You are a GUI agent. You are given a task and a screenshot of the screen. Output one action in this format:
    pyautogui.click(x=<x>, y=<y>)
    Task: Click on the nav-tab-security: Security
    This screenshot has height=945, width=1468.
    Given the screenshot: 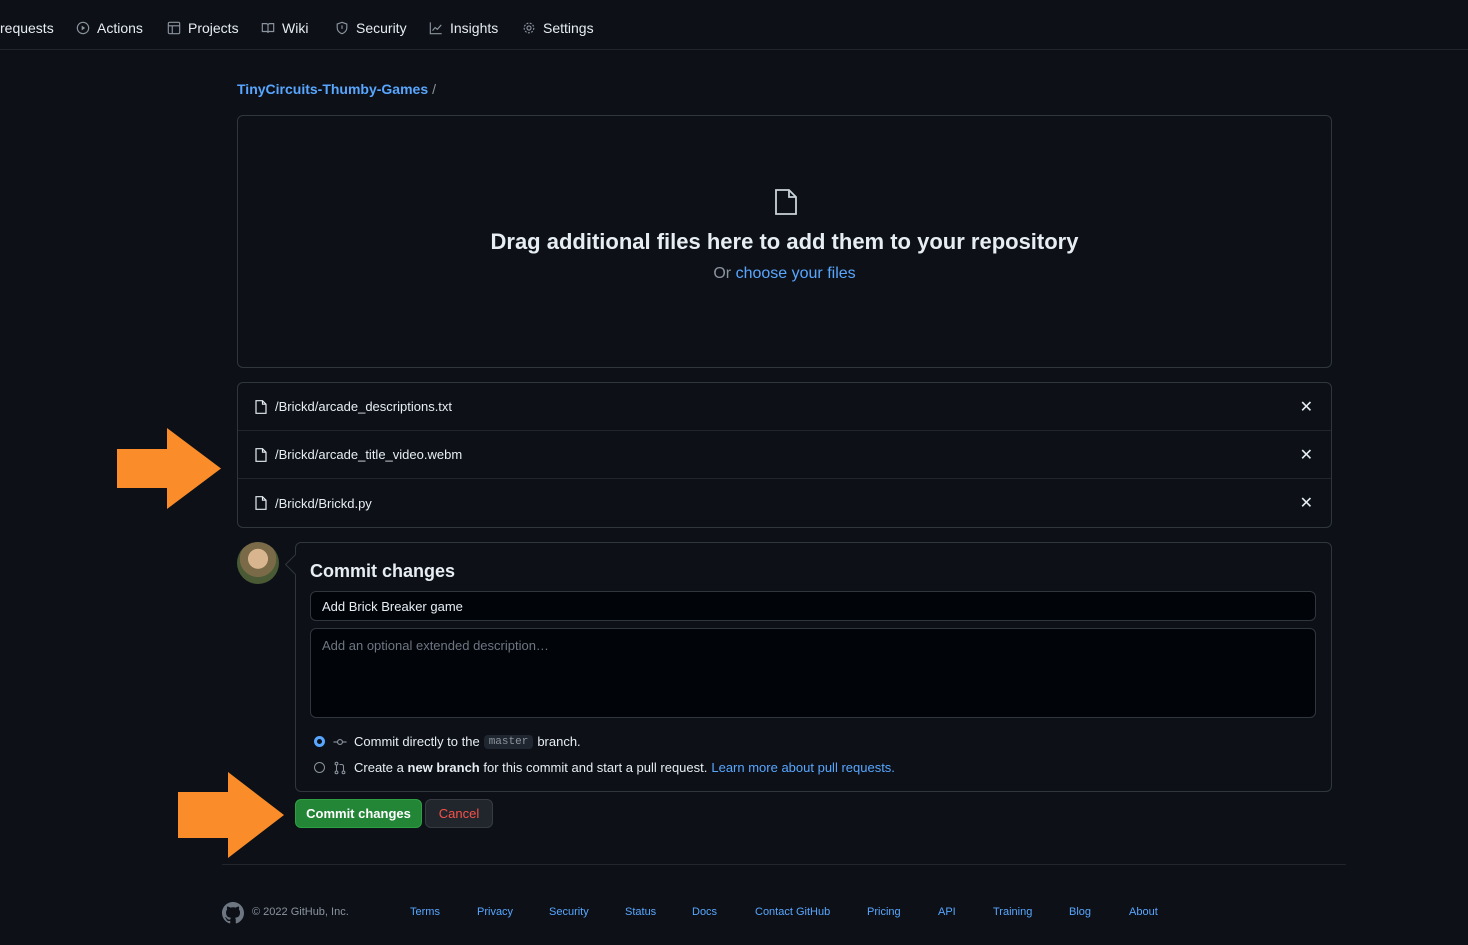 What is the action you would take?
    pyautogui.click(x=371, y=28)
    